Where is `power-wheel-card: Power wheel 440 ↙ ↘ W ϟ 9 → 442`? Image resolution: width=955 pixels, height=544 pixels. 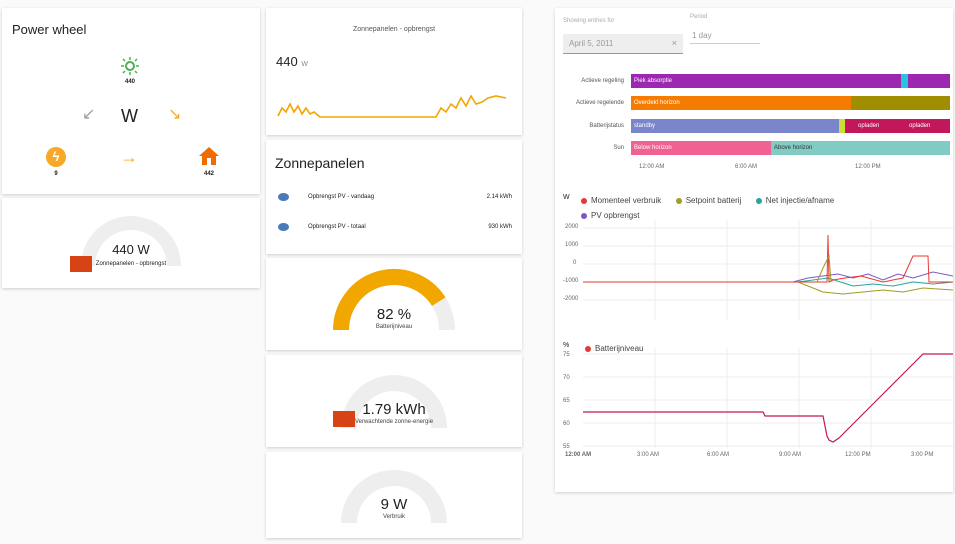
power-wheel-card: Power wheel 440 ↙ ↘ W ϟ 9 → 442 is located at coordinates (131, 101).